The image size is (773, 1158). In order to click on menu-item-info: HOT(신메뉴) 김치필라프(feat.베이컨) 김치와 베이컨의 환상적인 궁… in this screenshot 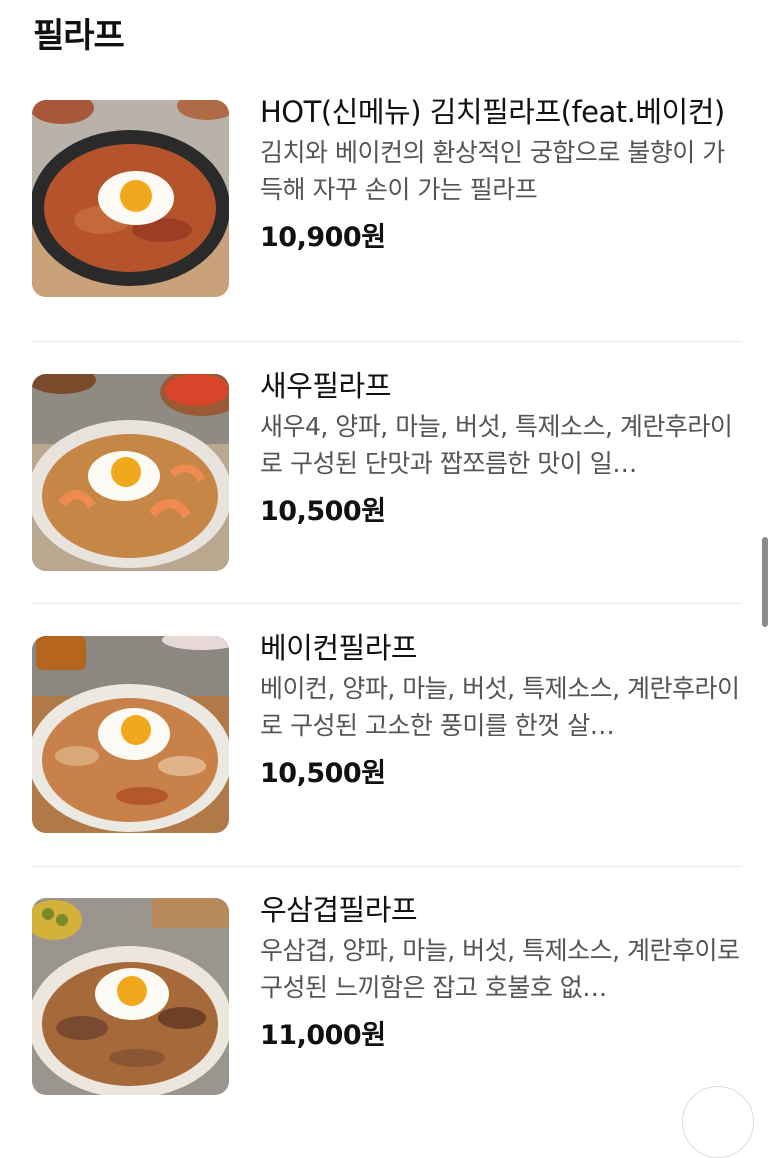, I will do `click(500, 172)`.